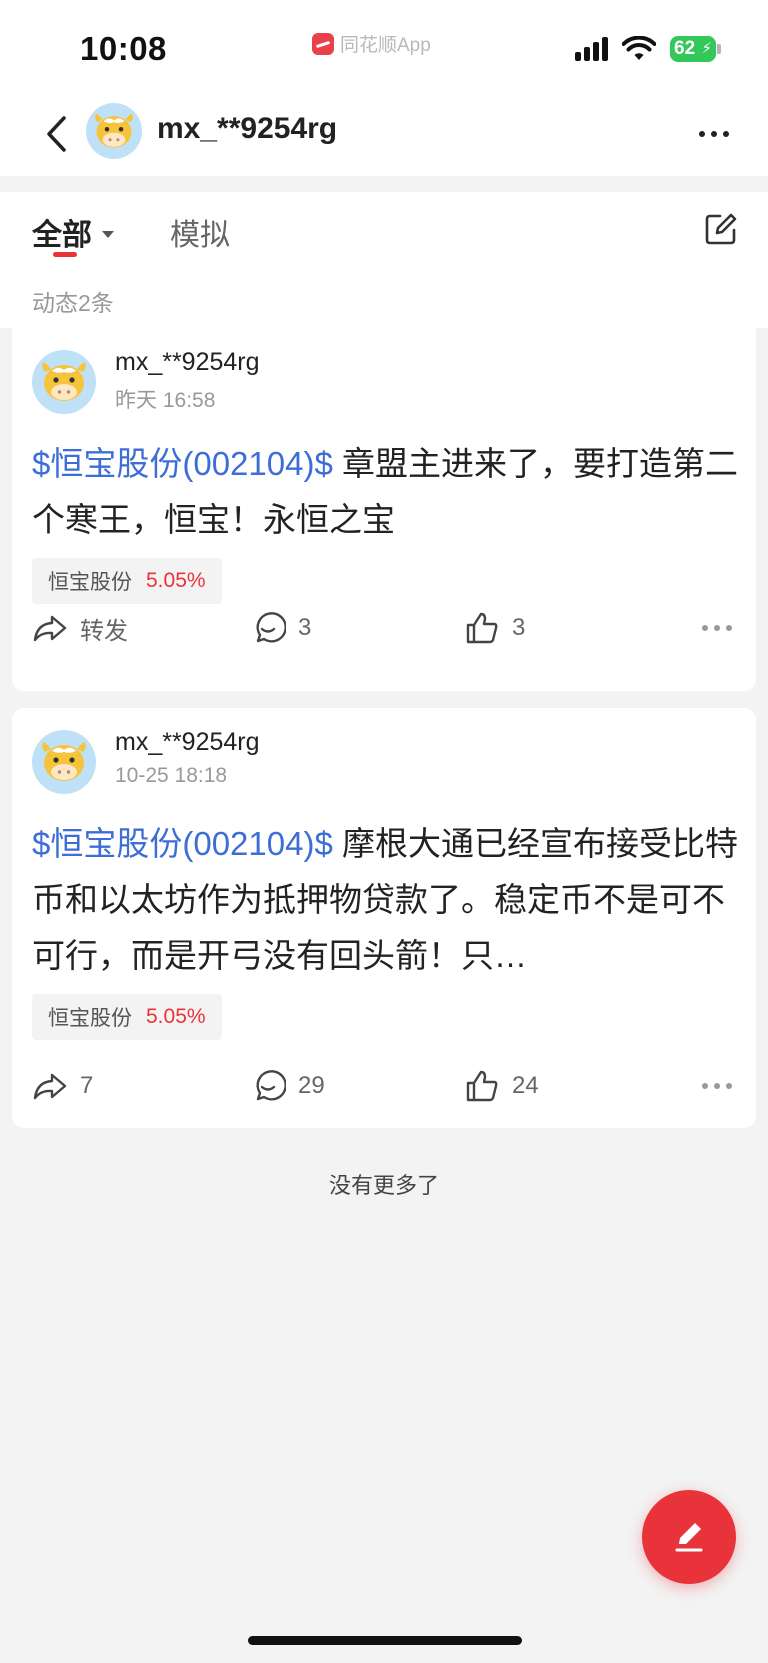 The image size is (768, 1663). What do you see at coordinates (591, 49) in the screenshot?
I see `cellular-signal-icon` at bounding box center [591, 49].